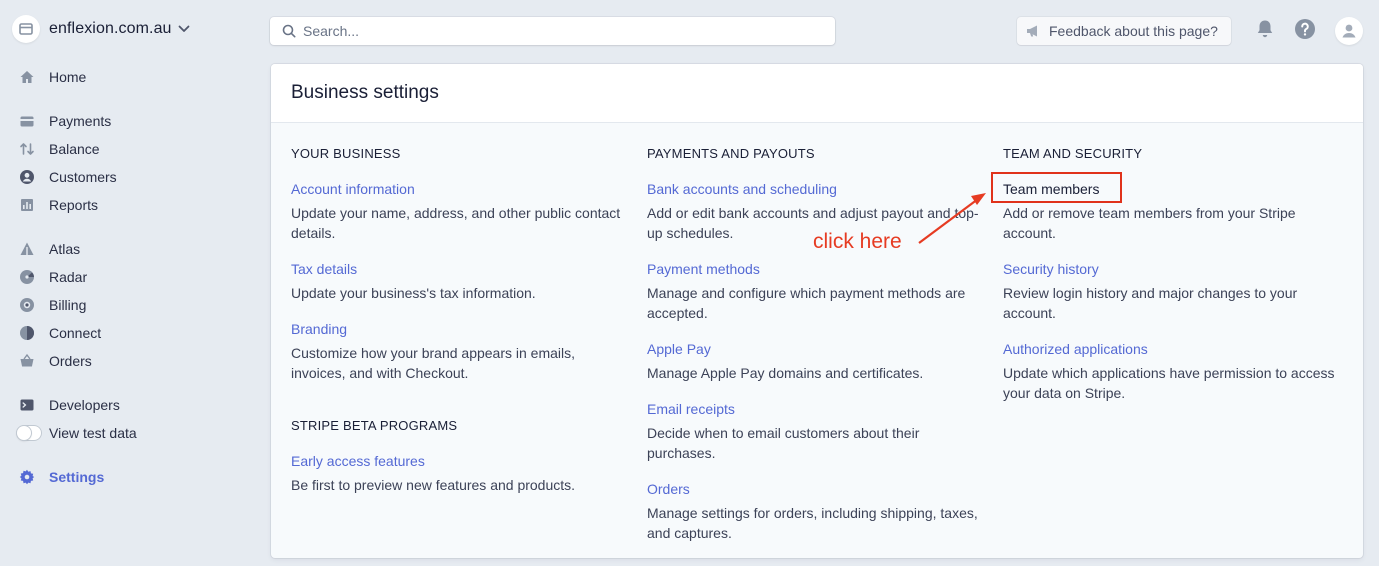 This screenshot has width=1379, height=566. I want to click on store-icon, so click(26, 29).